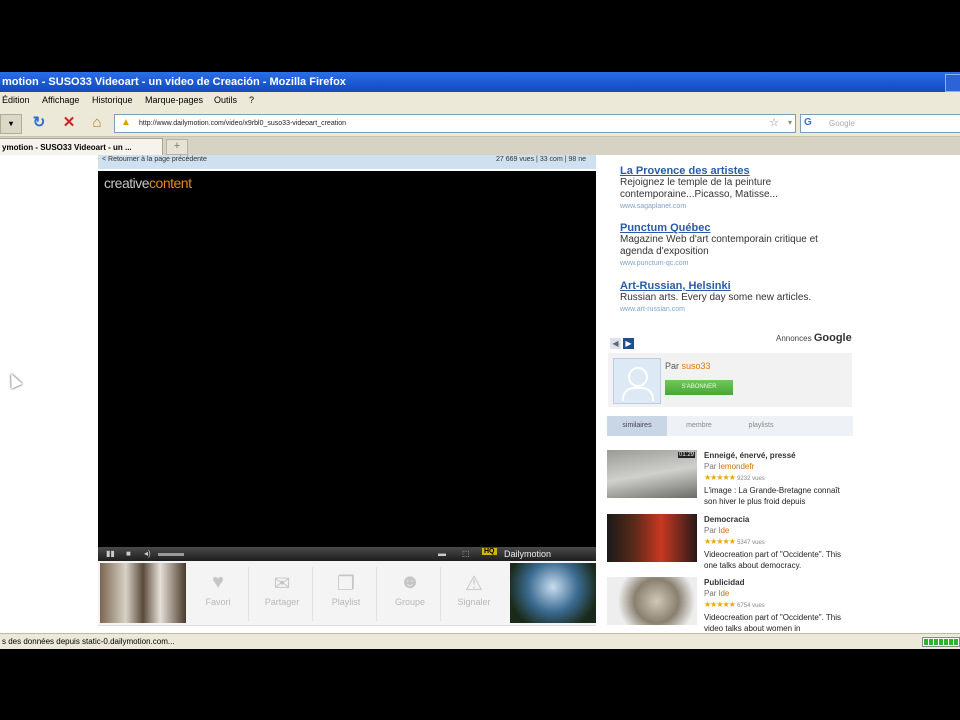  What do you see at coordinates (442, 553) in the screenshot?
I see `menu-icon: ▬` at bounding box center [442, 553].